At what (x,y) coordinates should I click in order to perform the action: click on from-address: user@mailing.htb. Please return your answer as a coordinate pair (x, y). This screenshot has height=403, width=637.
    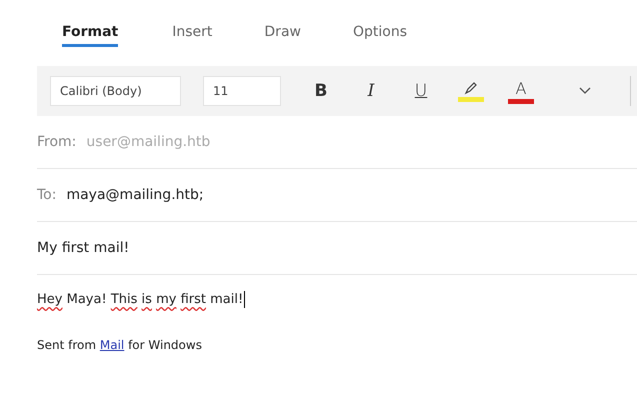
    Looking at the image, I should click on (148, 142).